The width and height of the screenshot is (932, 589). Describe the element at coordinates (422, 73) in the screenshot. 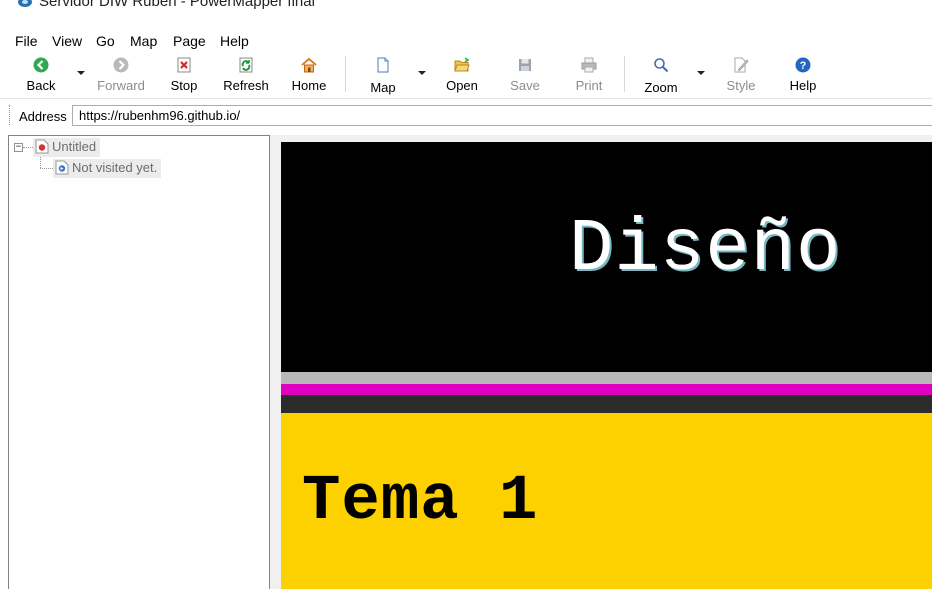

I see `map-dropdown-icon` at that location.